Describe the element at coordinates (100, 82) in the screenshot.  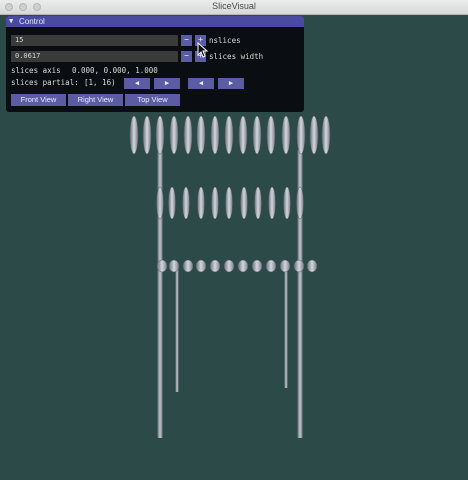
I see `slices-partial-value: [1, 16)` at that location.